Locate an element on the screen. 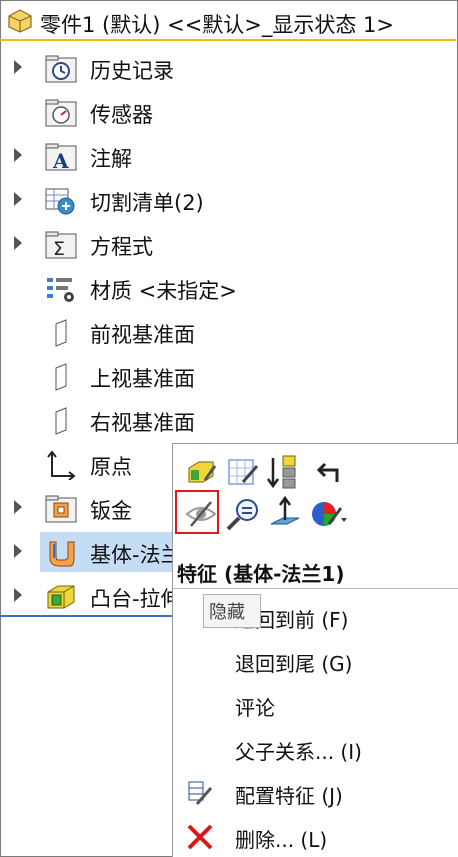 Image resolution: width=458 pixels, height=857 pixels. tree-item-label: 传感器 is located at coordinates (121, 115).